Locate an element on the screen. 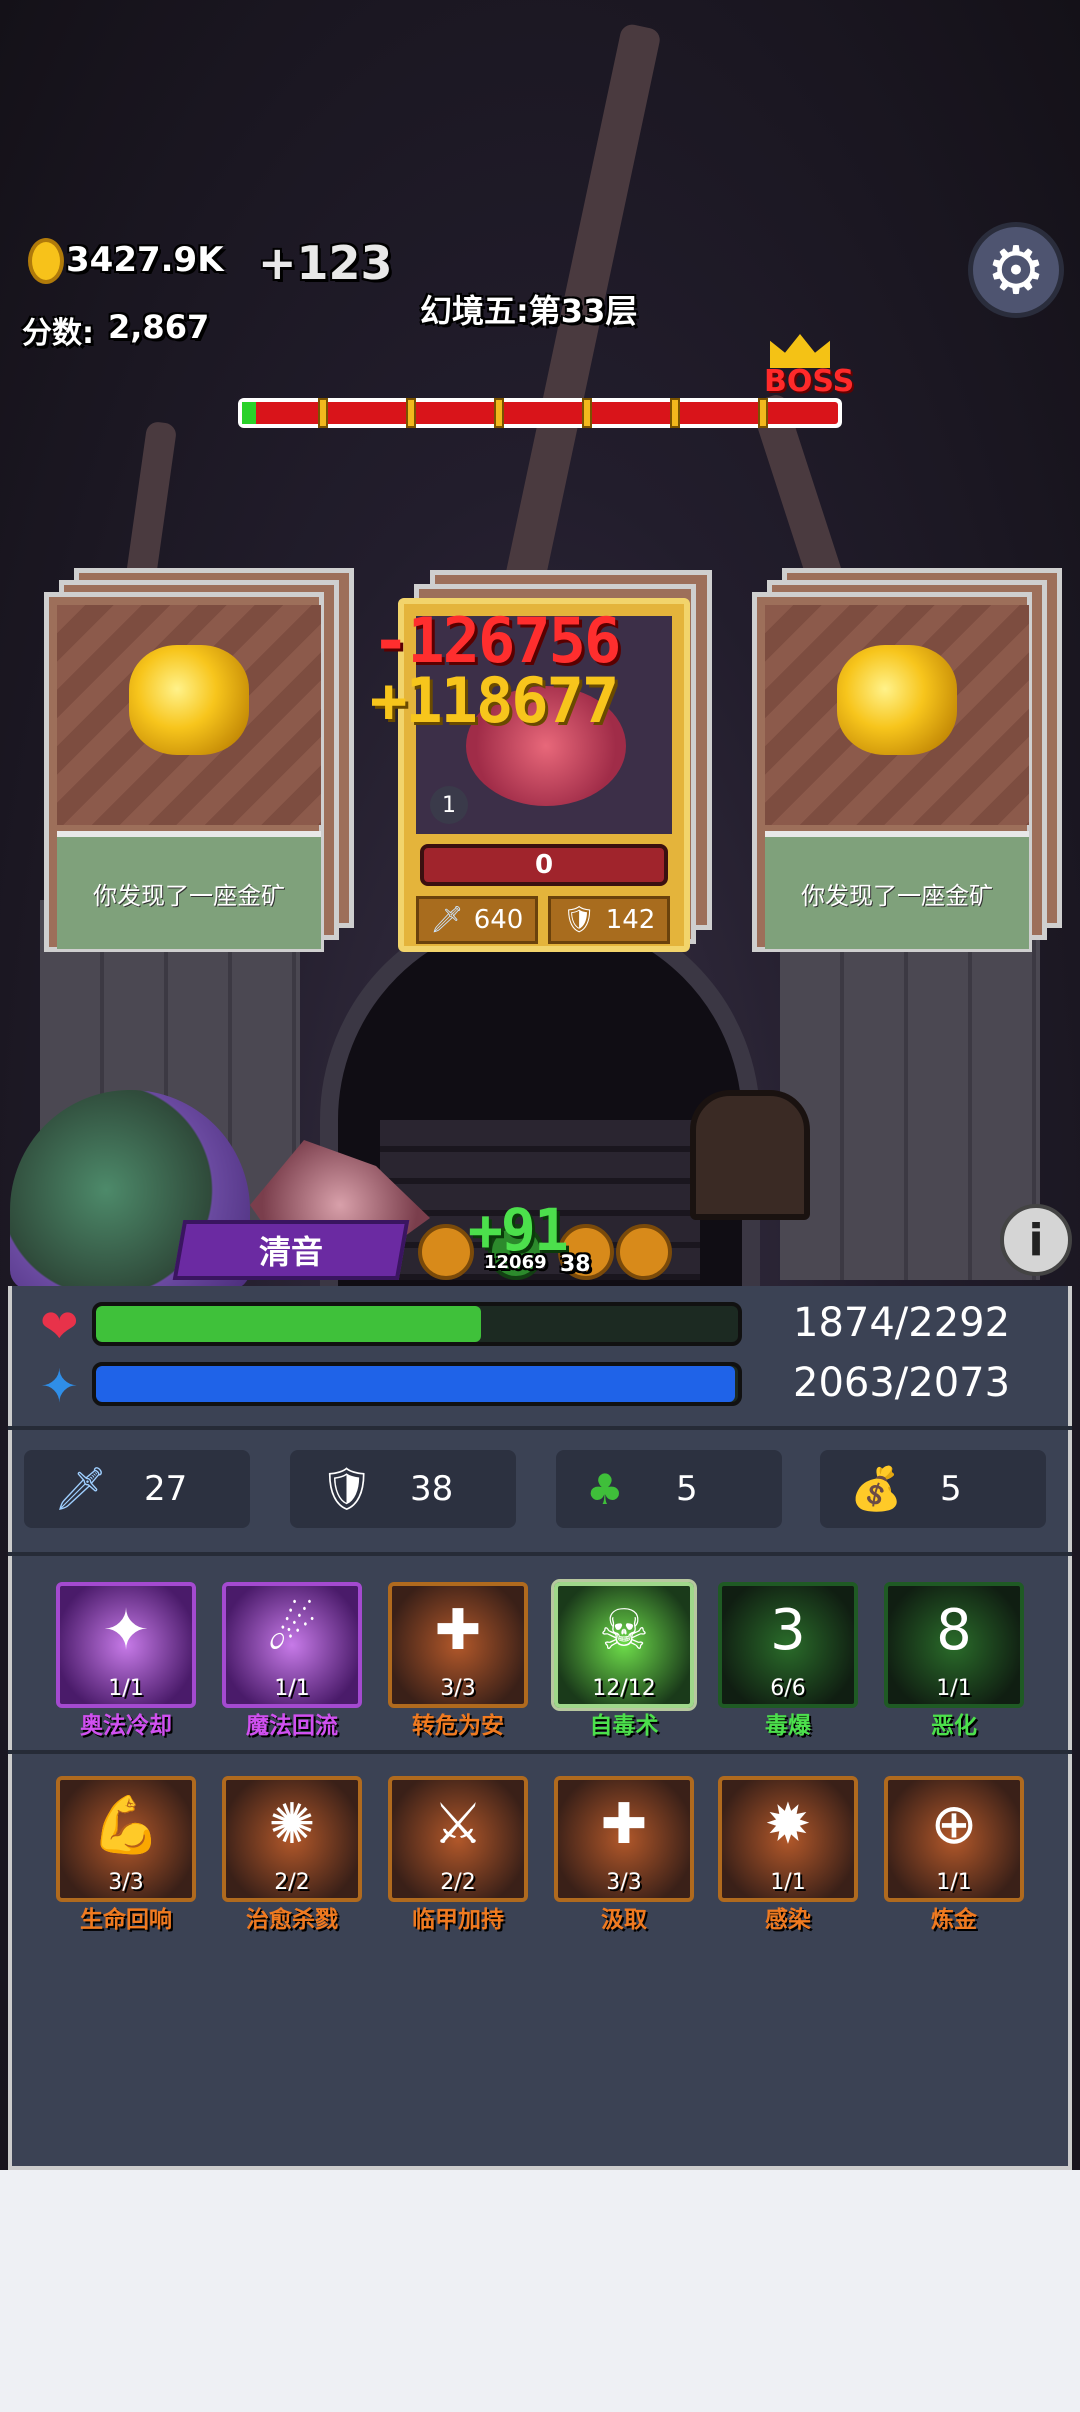  progress-done is located at coordinates (249, 413).